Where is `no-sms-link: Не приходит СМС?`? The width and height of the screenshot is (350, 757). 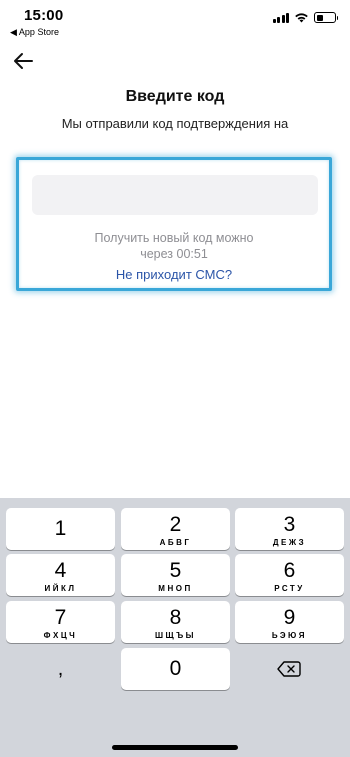 no-sms-link: Не приходит СМС? is located at coordinates (174, 274).